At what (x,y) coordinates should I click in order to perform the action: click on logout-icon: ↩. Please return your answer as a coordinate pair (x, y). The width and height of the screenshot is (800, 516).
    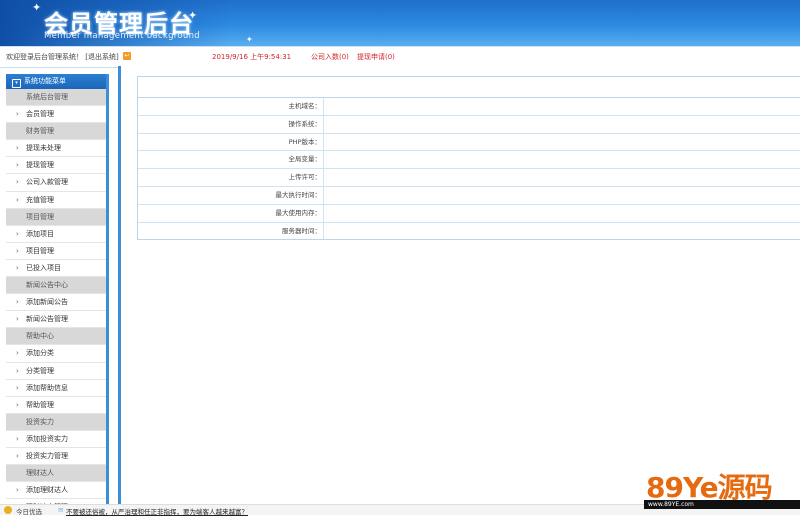
    Looking at the image, I should click on (127, 56).